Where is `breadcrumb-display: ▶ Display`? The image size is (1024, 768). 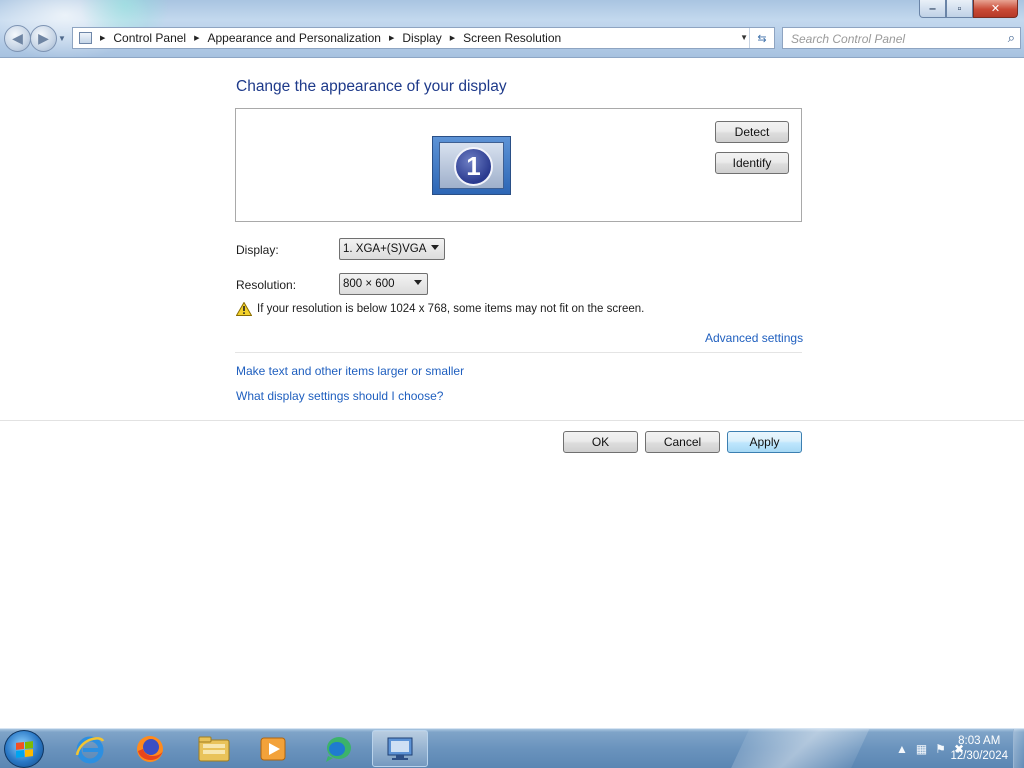
breadcrumb-display: ▶ Display is located at coordinates (415, 38).